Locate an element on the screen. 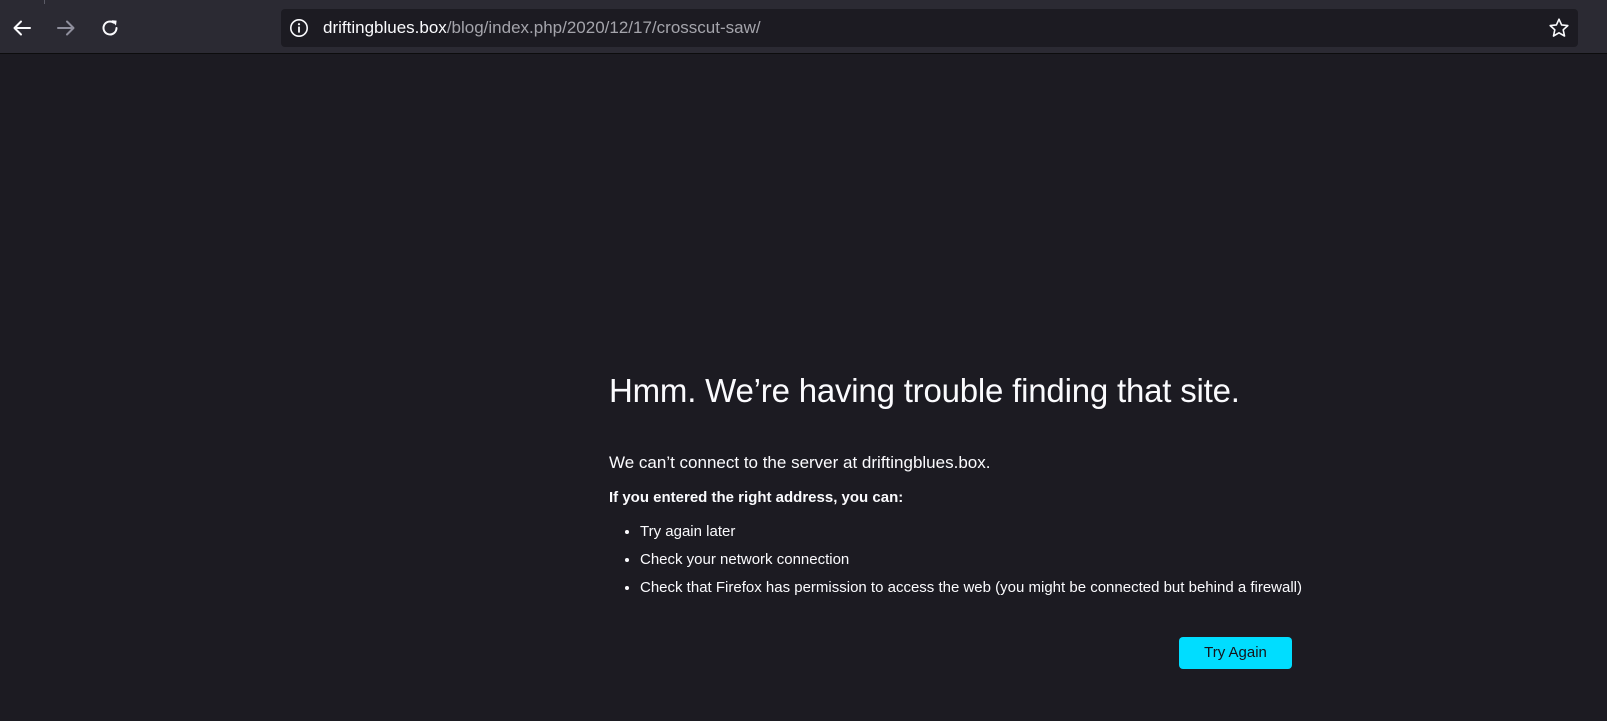  list-item: Check your network connection is located at coordinates (967, 560).